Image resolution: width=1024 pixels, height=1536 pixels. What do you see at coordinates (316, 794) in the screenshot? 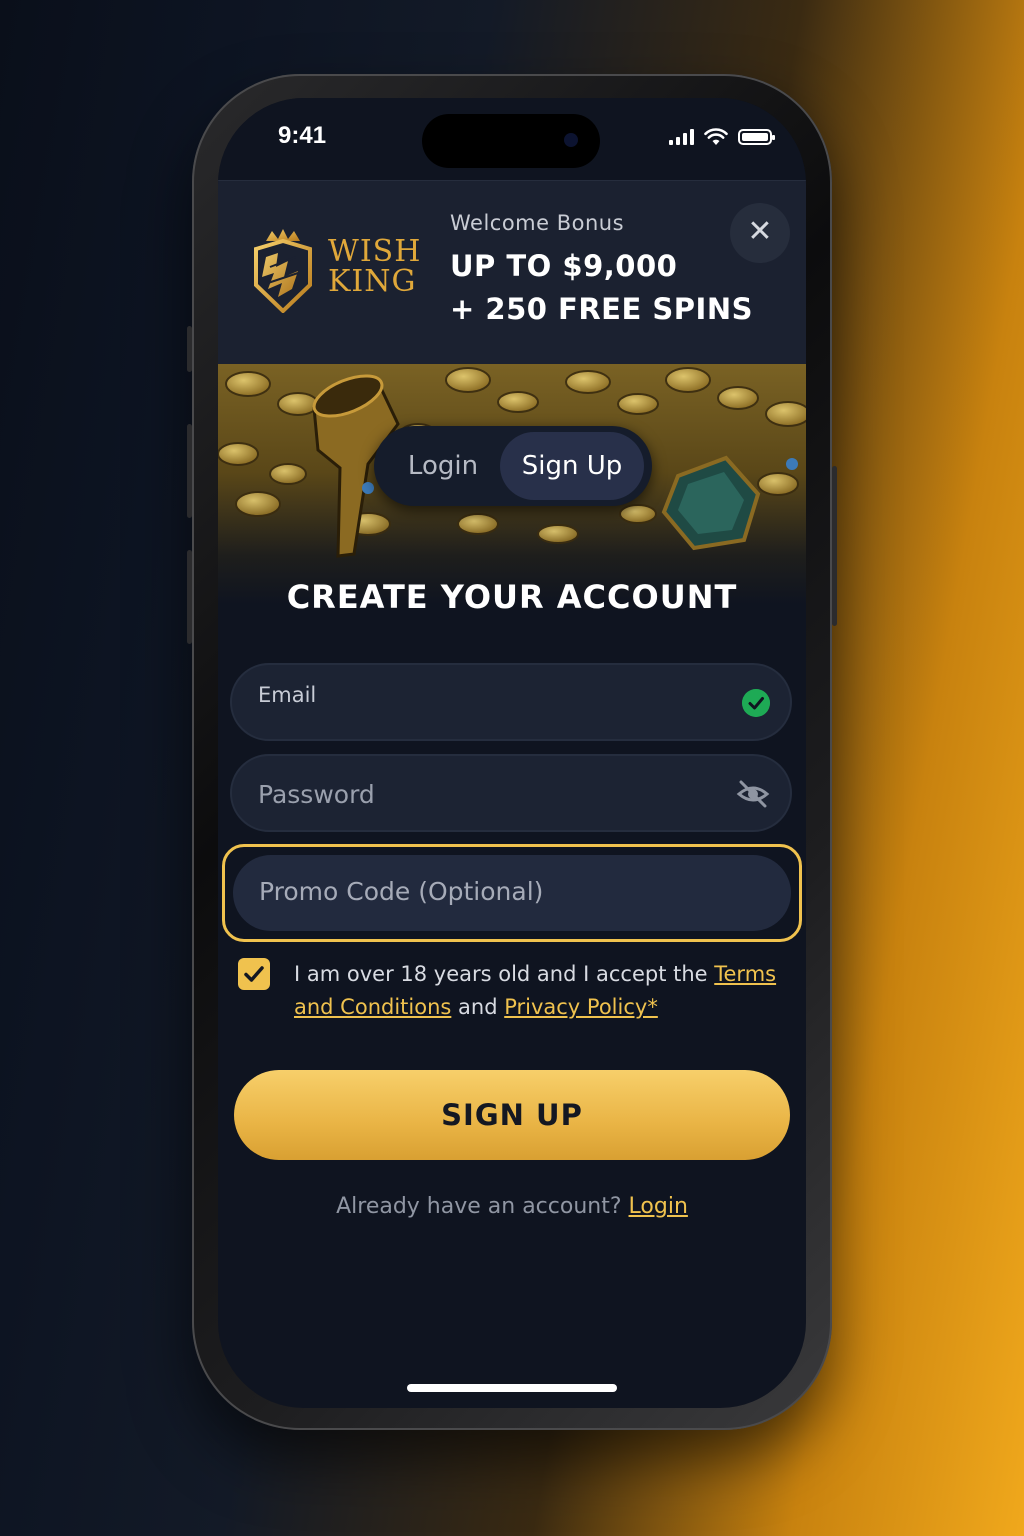
I see `password-placeholder: Password` at bounding box center [316, 794].